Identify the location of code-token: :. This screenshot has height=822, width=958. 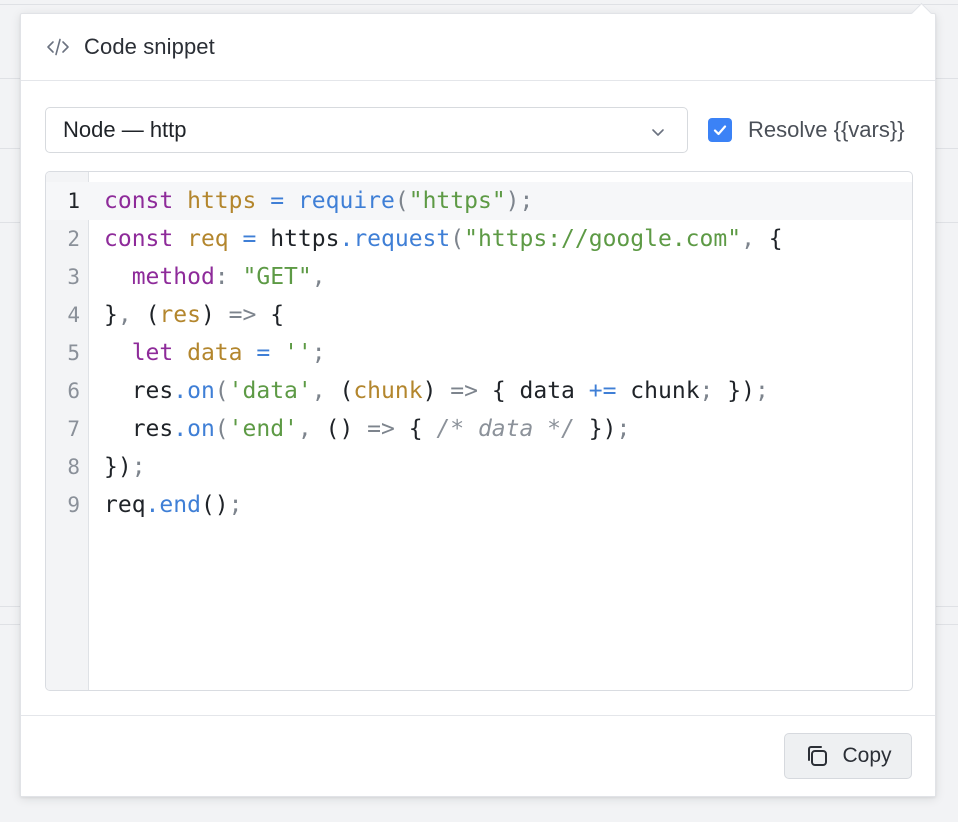
(221, 277).